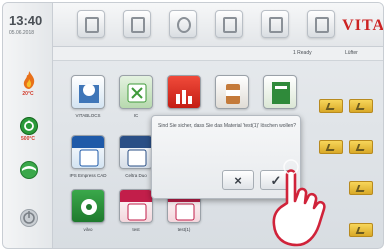 This screenshot has height=249, width=384. Describe the element at coordinates (26, 20) in the screenshot. I see `clock: 13:40` at that location.